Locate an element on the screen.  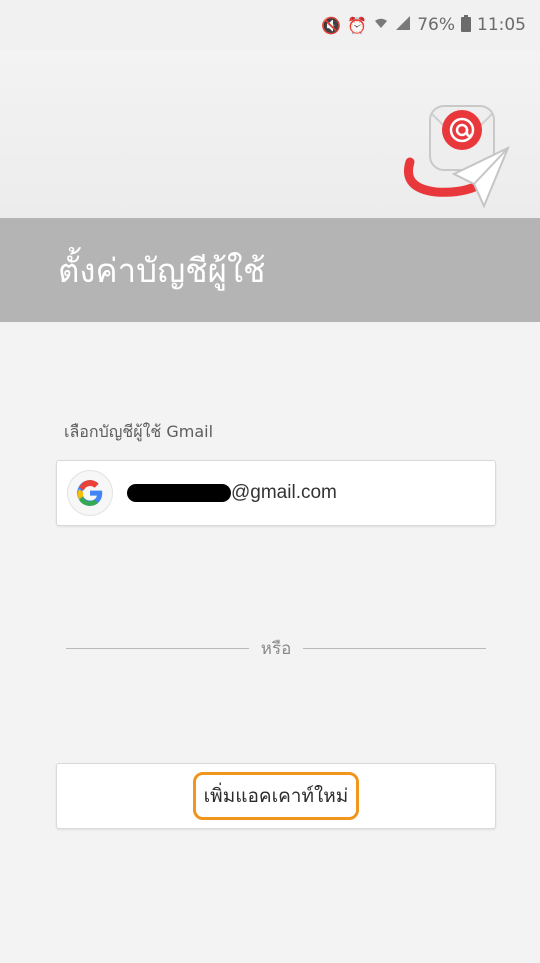
gmail-account-button: @gmail.com is located at coordinates (276, 493).